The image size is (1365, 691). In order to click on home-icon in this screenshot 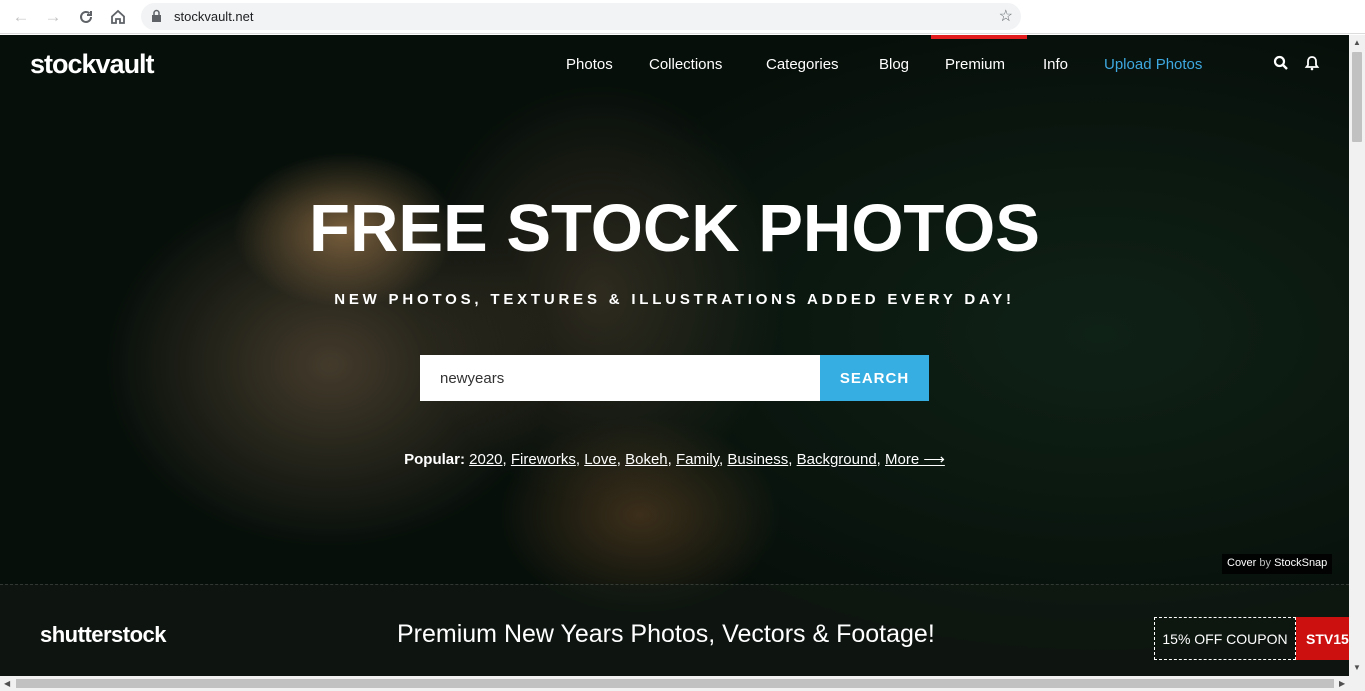, I will do `click(118, 17)`.